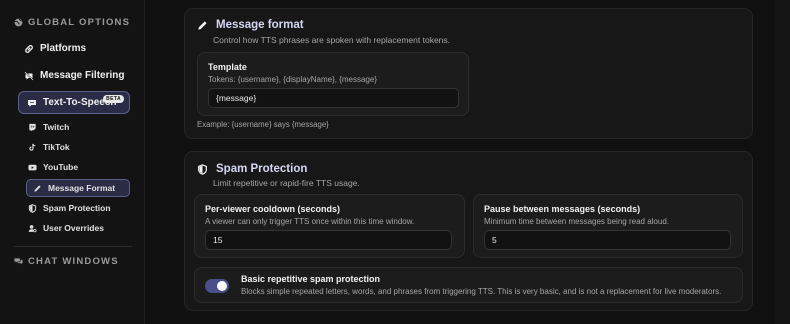  Describe the element at coordinates (48, 127) in the screenshot. I see `sidebar-subitem-twitch: Twitch` at that location.